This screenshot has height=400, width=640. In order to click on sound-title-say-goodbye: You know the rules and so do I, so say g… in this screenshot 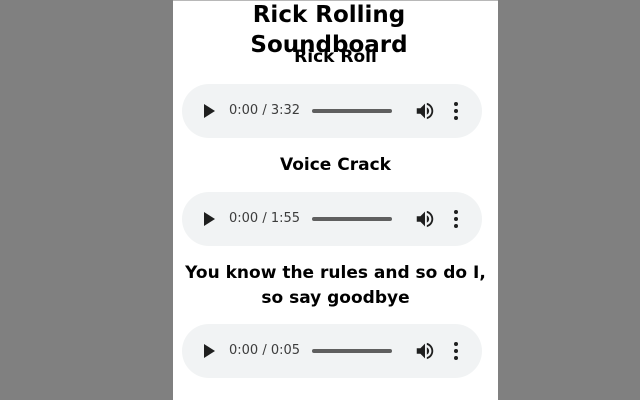, I will do `click(335, 285)`.